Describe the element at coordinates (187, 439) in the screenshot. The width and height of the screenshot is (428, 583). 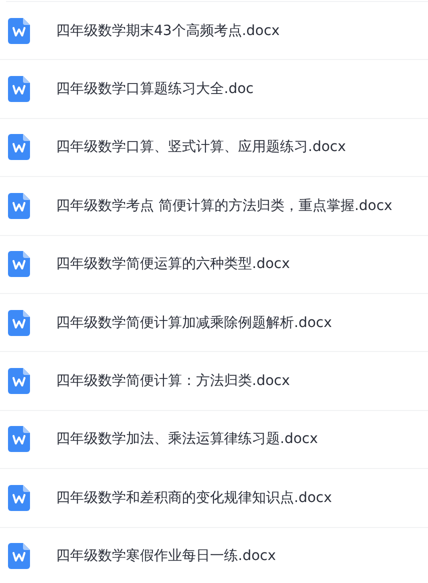
I see `file-name: 四年级数学加法、乘法运算律练习题.docx` at that location.